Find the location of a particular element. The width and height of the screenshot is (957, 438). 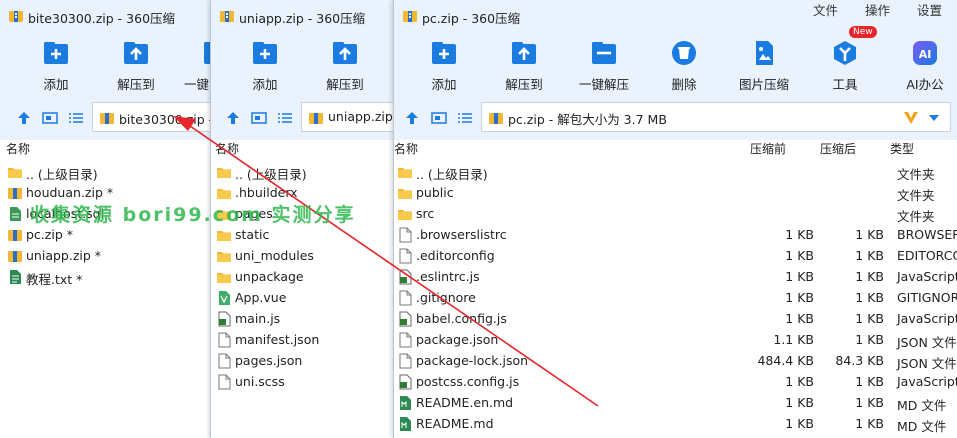

file-row: localhost.sql is located at coordinates (111, 214).